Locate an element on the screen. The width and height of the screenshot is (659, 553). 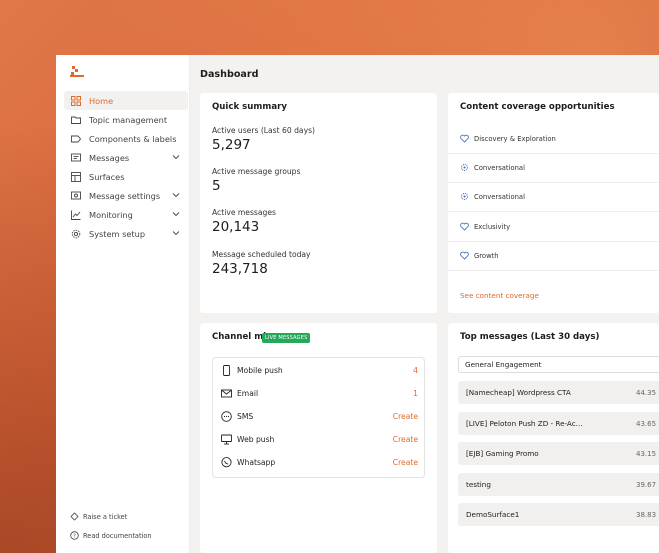
channel-count: 4 is located at coordinates (415, 370).